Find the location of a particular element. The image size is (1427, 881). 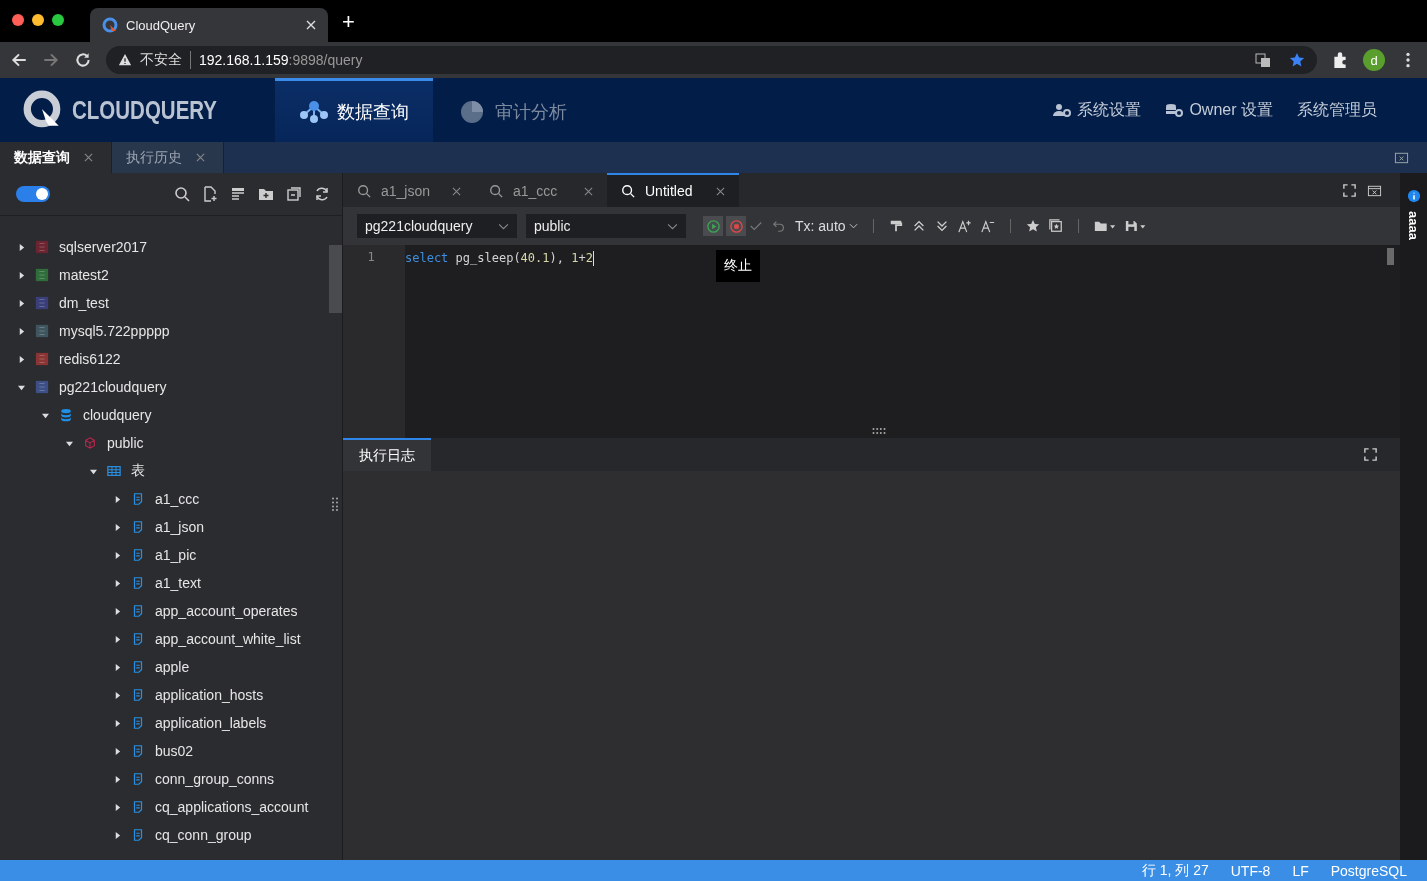

tree-item: mysql5.722ppppp is located at coordinates (114, 331).